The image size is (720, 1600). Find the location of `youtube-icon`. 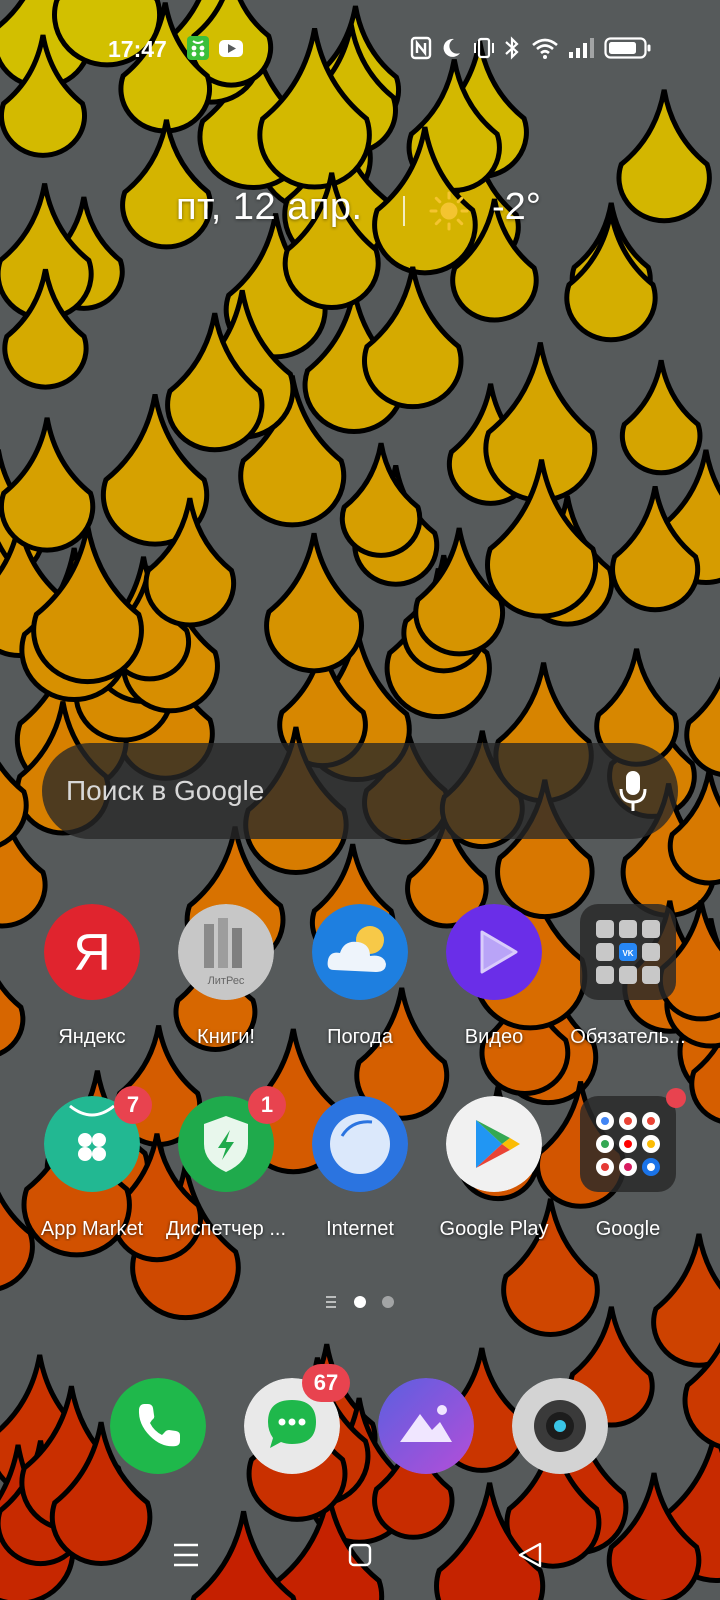

youtube-icon is located at coordinates (231, 48).